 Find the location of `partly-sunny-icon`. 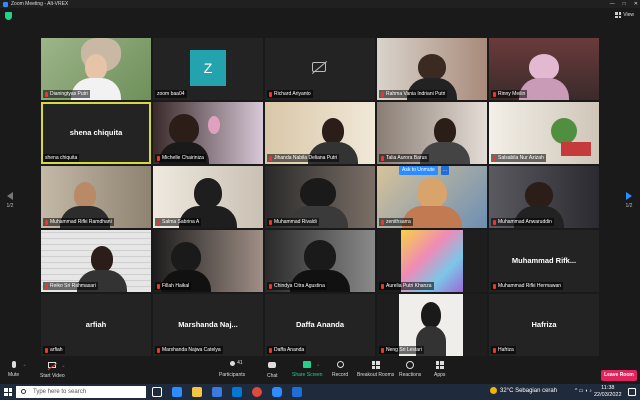

partly-sunny-icon is located at coordinates (493, 390).